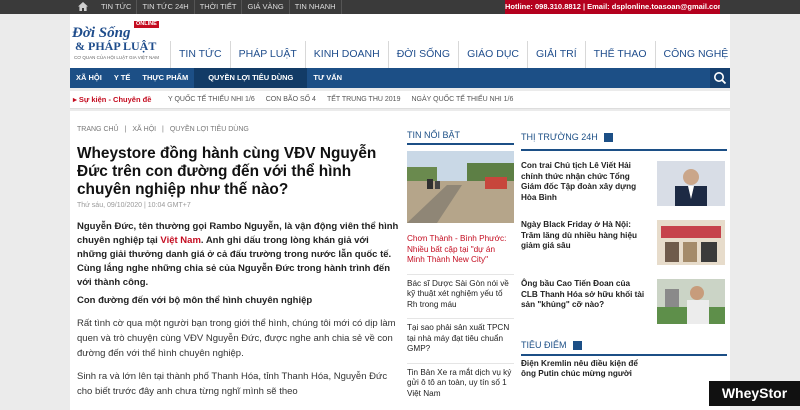 The width and height of the screenshot is (800, 410). I want to click on breadcrumb-home: TRANG CHỦ, so click(100, 129).